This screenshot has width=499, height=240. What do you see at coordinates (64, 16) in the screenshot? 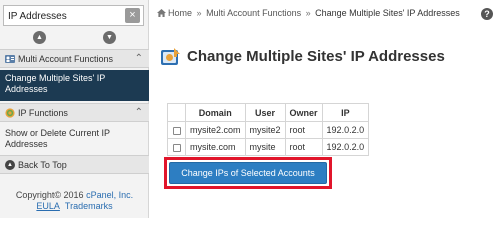
I see `search-input` at bounding box center [64, 16].